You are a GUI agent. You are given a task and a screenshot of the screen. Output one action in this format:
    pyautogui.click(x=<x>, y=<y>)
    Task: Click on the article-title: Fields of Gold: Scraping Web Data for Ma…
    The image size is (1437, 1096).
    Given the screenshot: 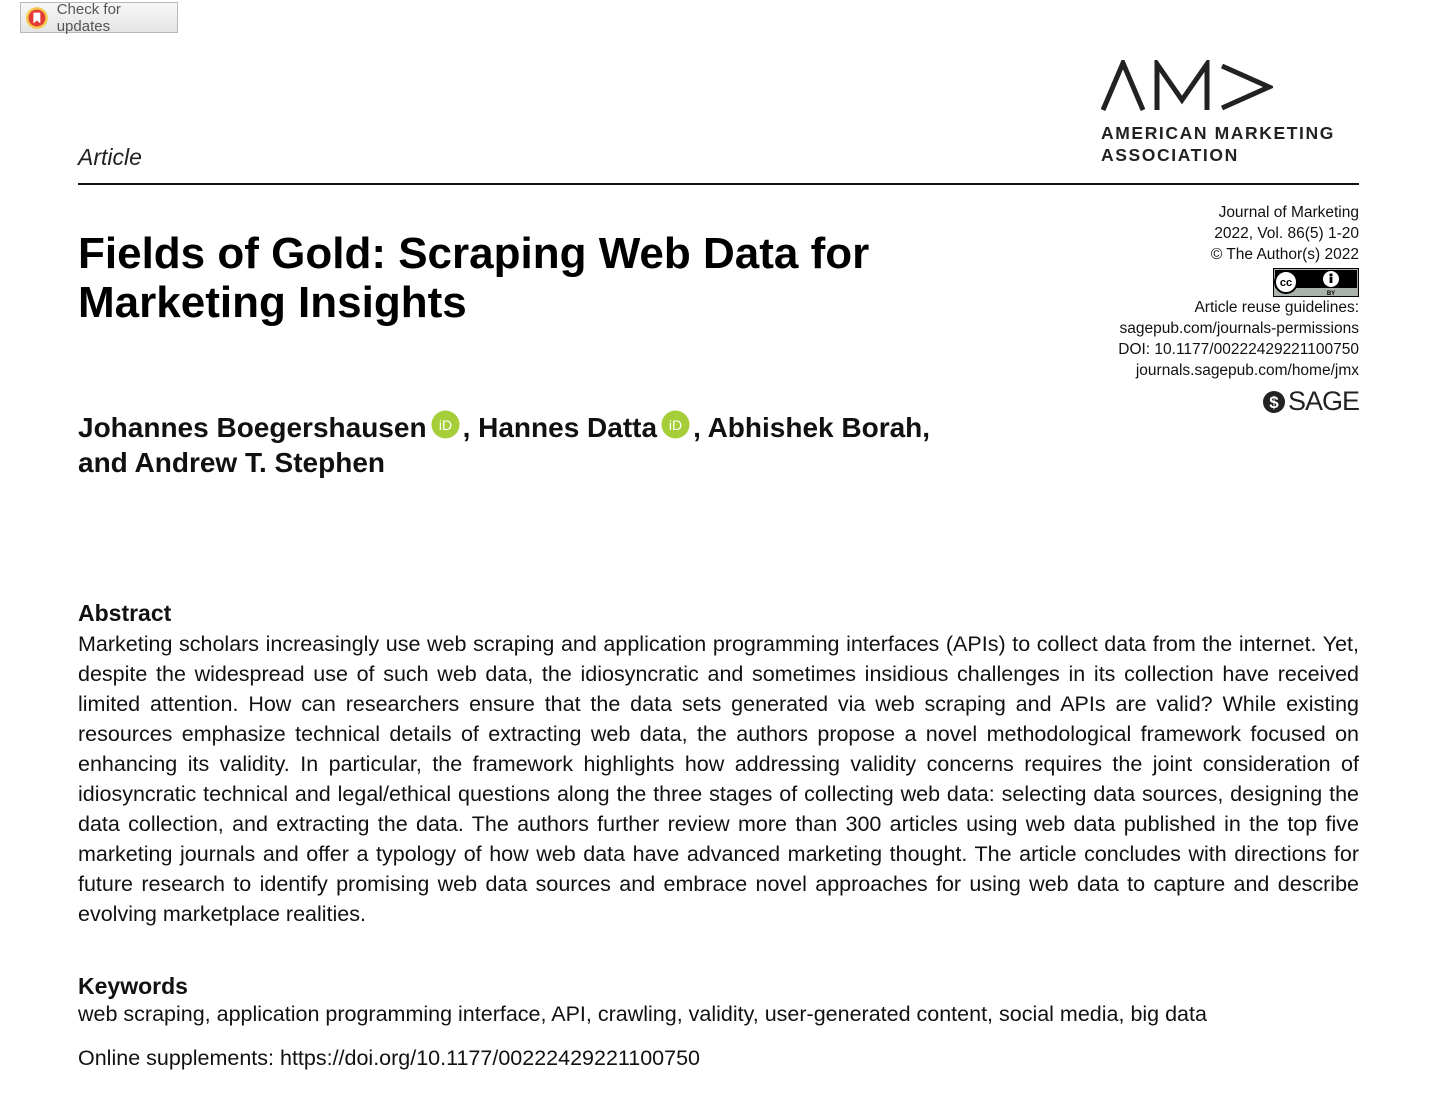 What is the action you would take?
    pyautogui.click(x=528, y=278)
    